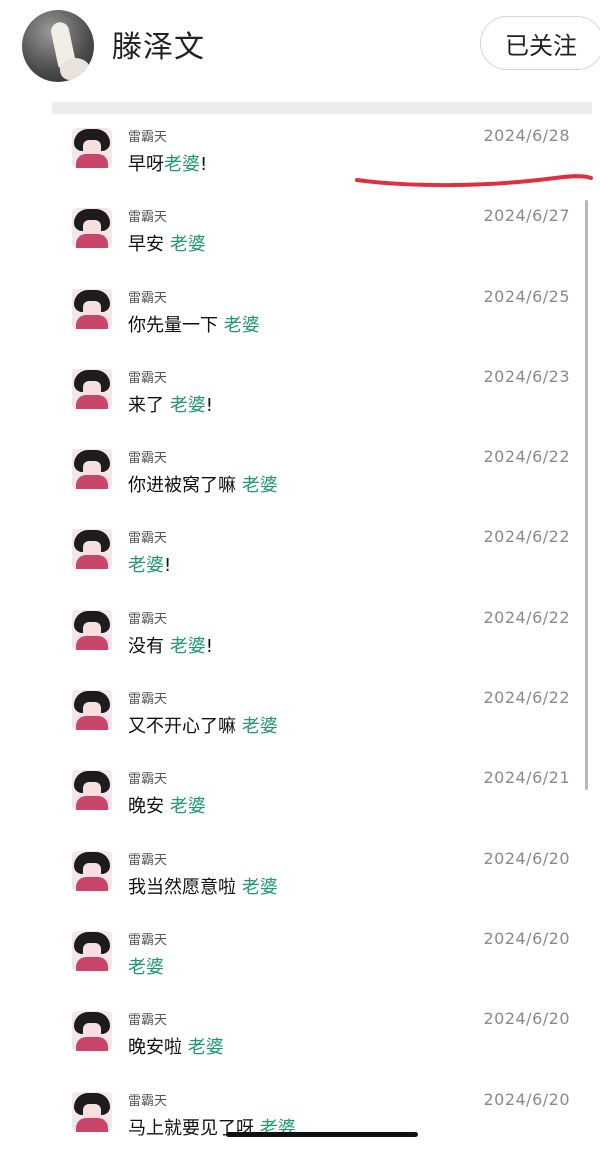 The height and width of the screenshot is (1164, 600). I want to click on message-text: 你先量一下 老婆, so click(194, 324).